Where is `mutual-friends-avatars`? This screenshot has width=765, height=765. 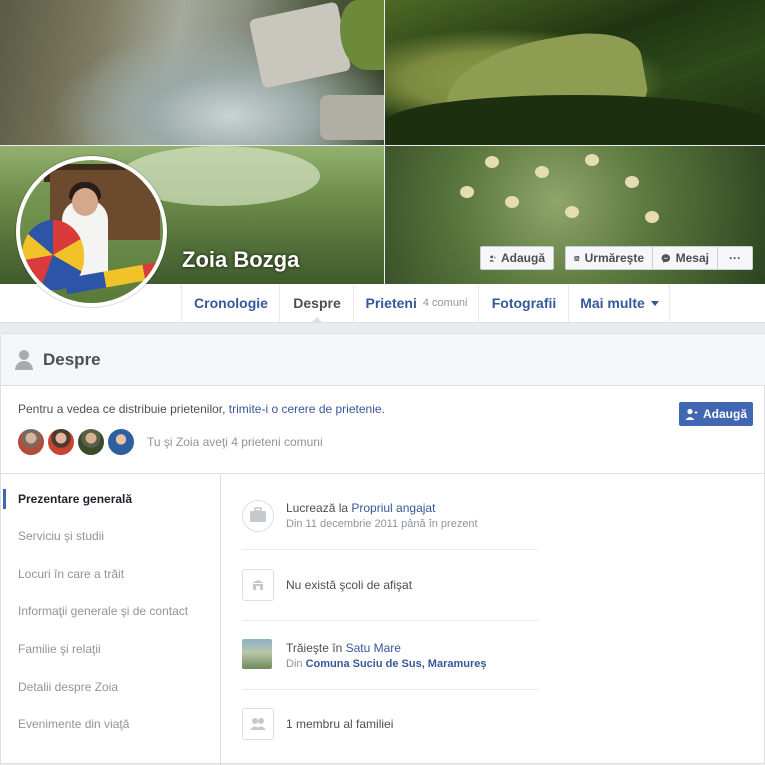 mutual-friends-avatars is located at coordinates (77, 442).